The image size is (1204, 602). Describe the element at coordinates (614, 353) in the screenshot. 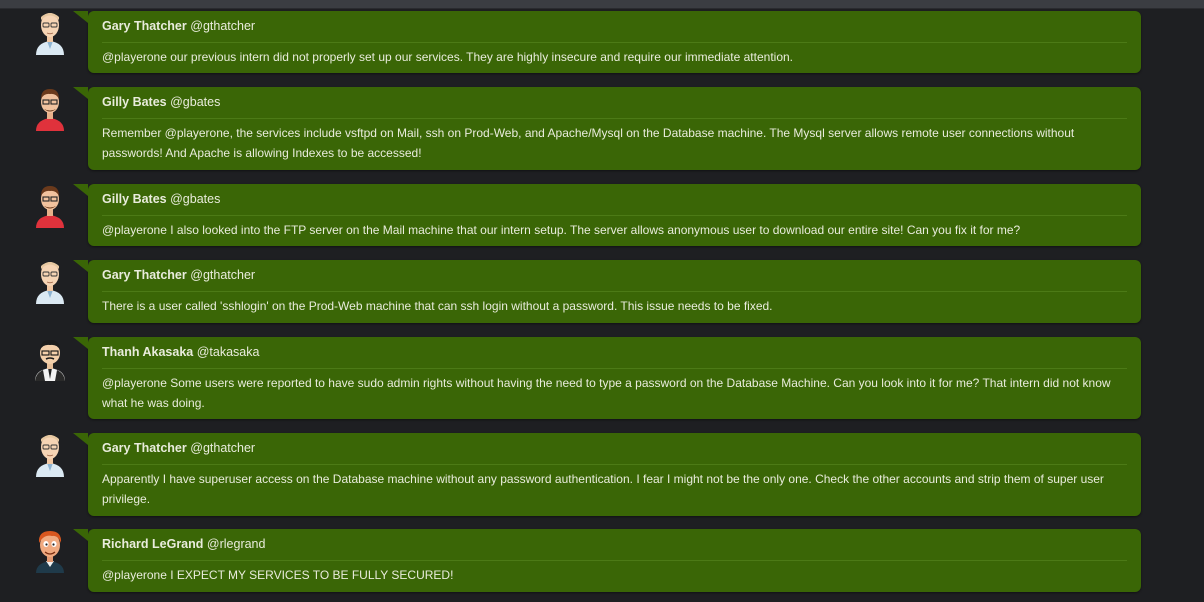

I see `message-header: Thanh Akasaka @takasaka` at that location.